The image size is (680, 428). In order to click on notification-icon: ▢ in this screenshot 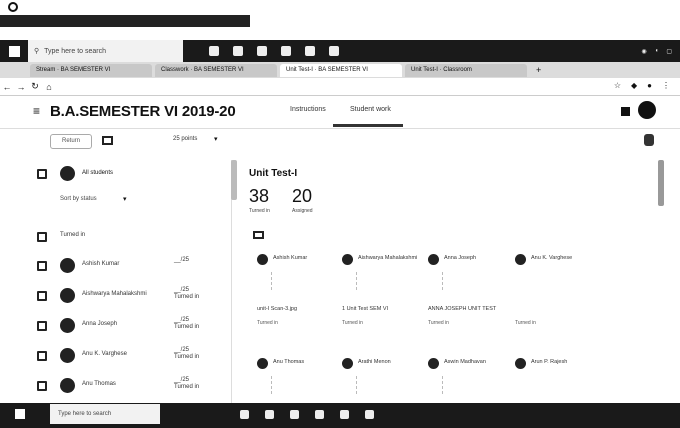, I will do `click(669, 51)`.